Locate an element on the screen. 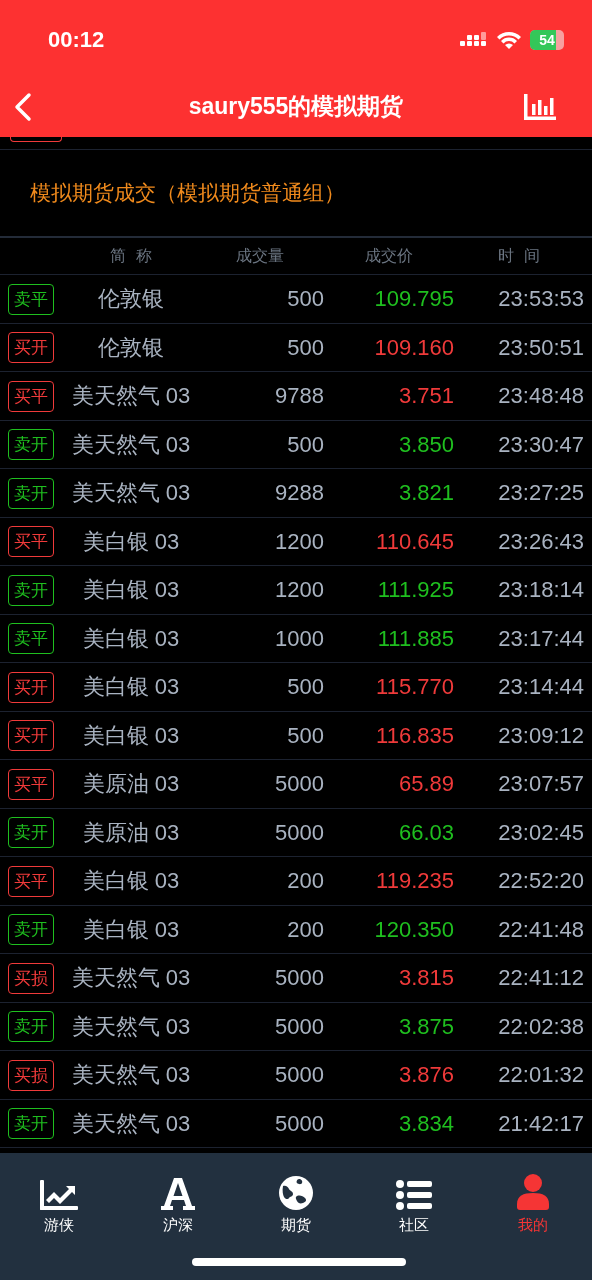 This screenshot has width=592, height=1280. table-cell: 3.875 is located at coordinates (426, 1026).